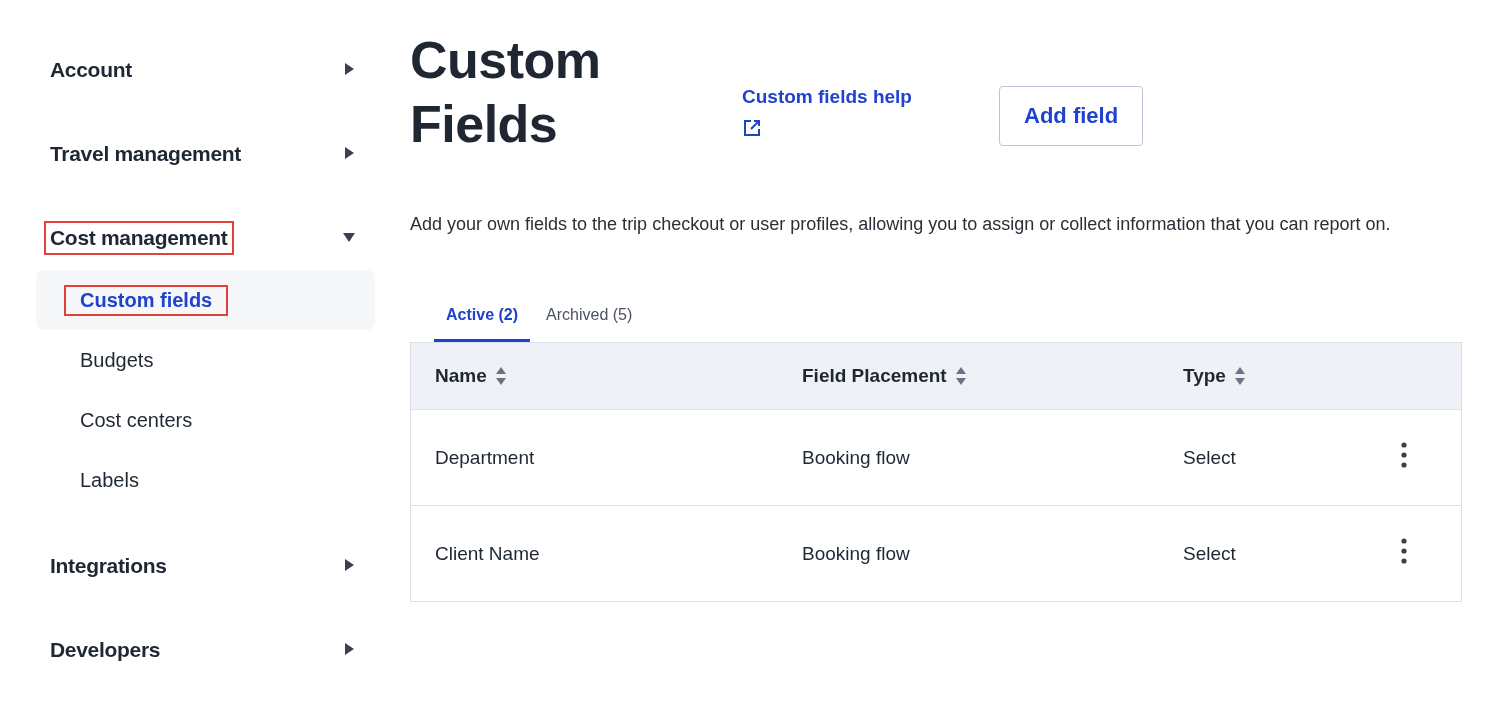  What do you see at coordinates (205, 480) in the screenshot?
I see `sidebar-item: Labels` at bounding box center [205, 480].